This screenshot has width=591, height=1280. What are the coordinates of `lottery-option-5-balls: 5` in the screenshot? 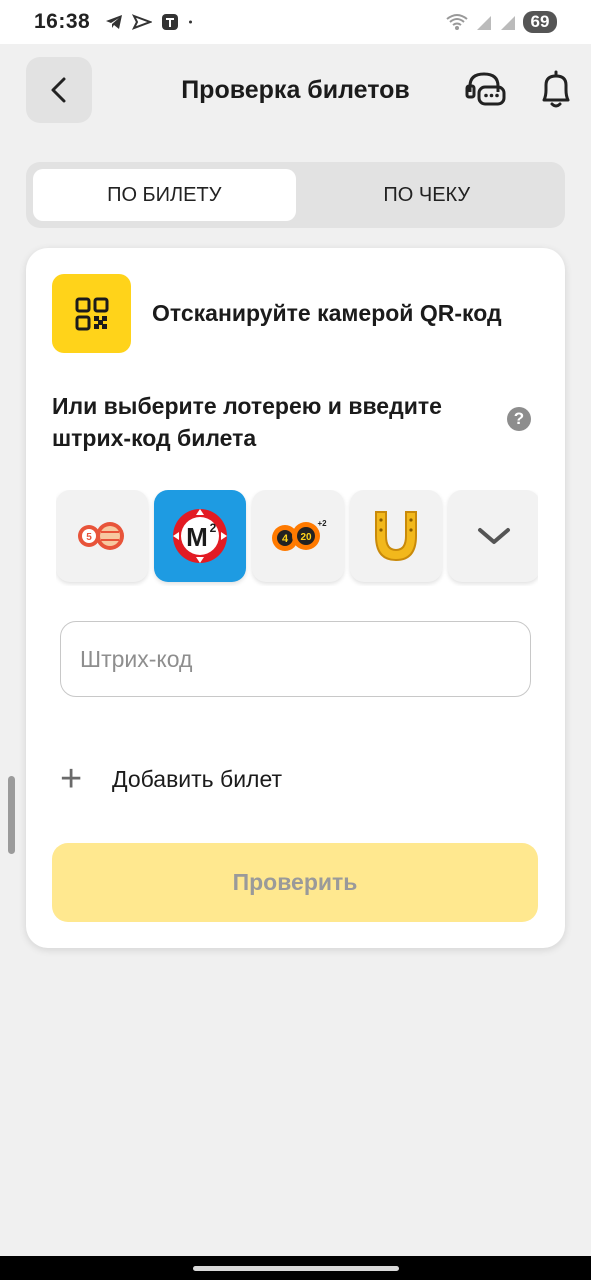 It's located at (102, 536).